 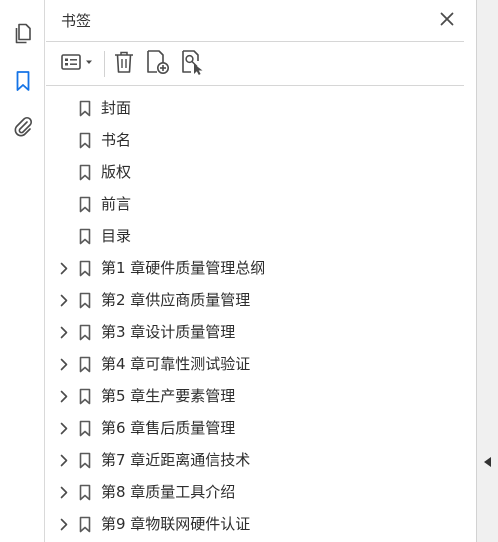 I want to click on bookmark-label: 封面, so click(x=116, y=108).